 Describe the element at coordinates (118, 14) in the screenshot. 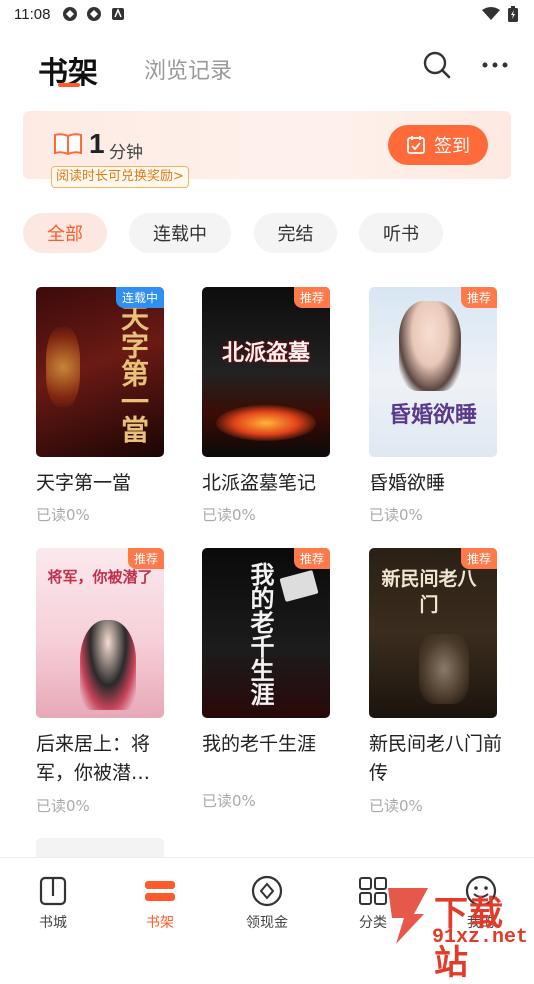

I see `app-notification-icon` at that location.